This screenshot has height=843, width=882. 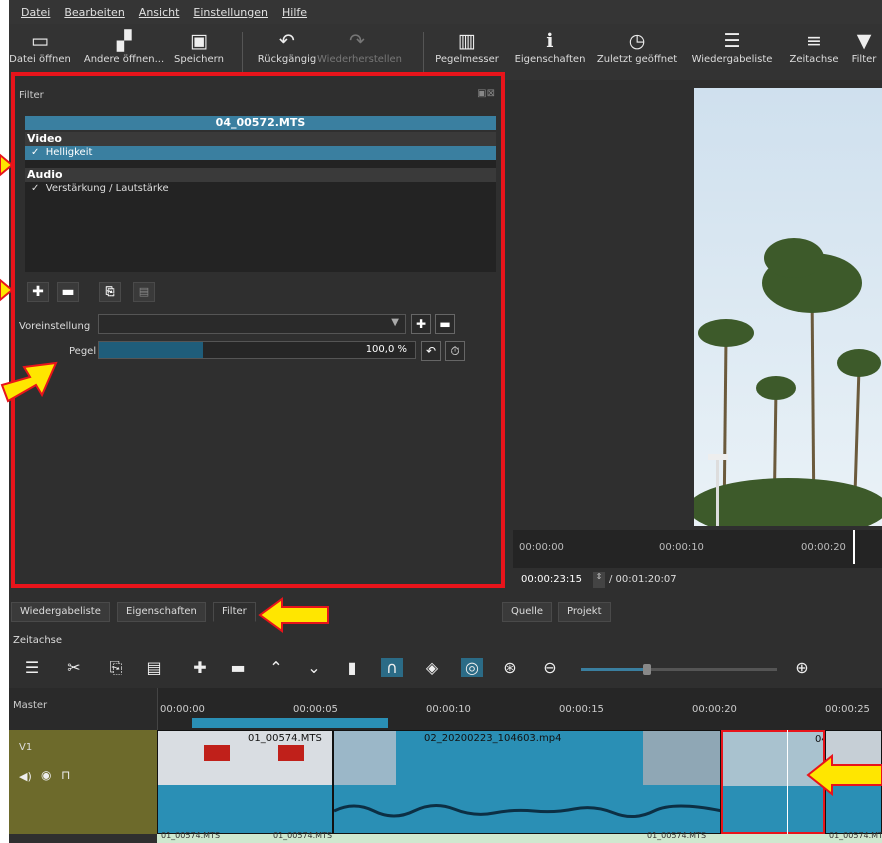 What do you see at coordinates (732, 52) in the screenshot?
I see `playlist-button: ☰ Wiedergabeliste` at bounding box center [732, 52].